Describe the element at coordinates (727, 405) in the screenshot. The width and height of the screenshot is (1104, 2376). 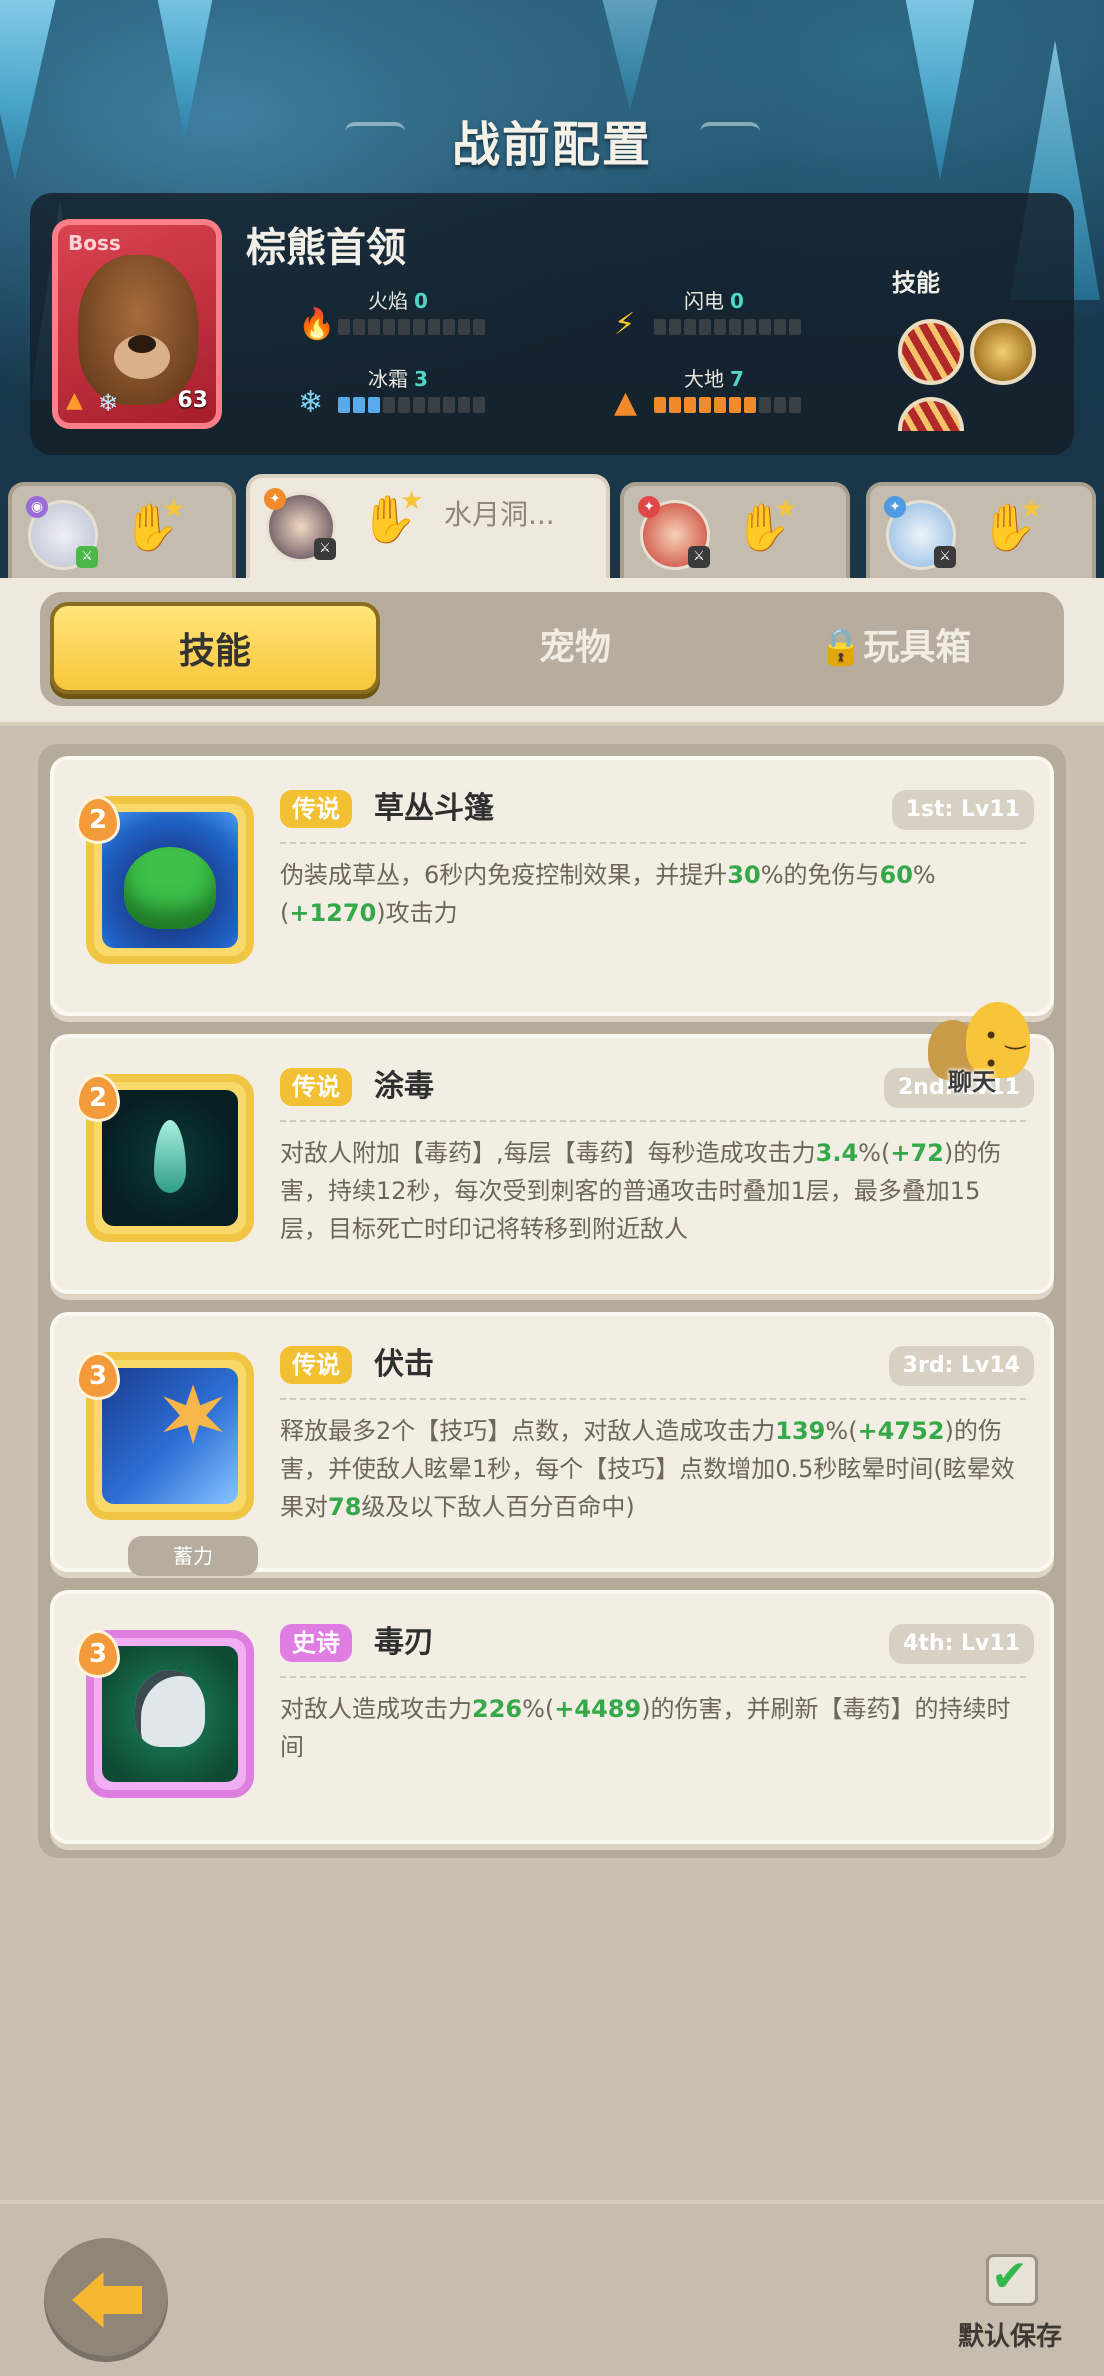
I see `earth-bar` at that location.